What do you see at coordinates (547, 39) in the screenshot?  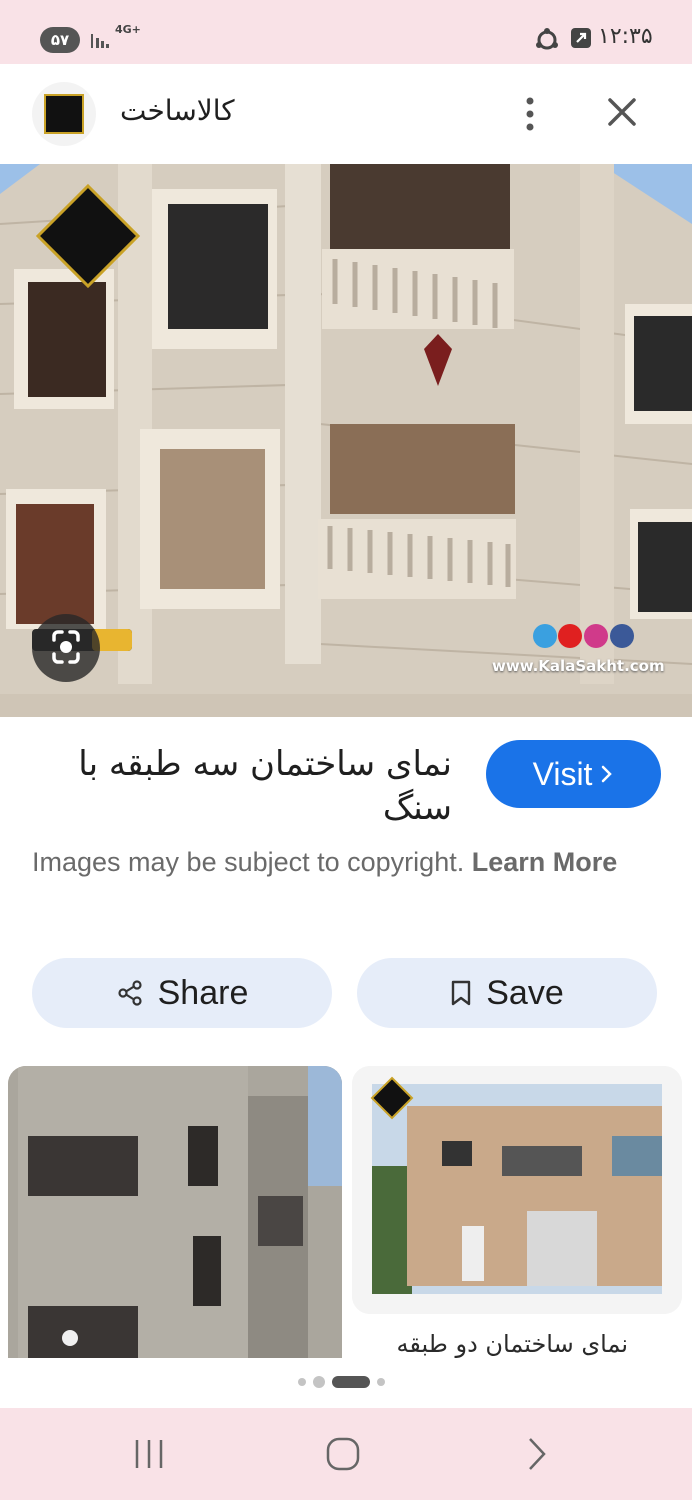 I see `sync-icon` at bounding box center [547, 39].